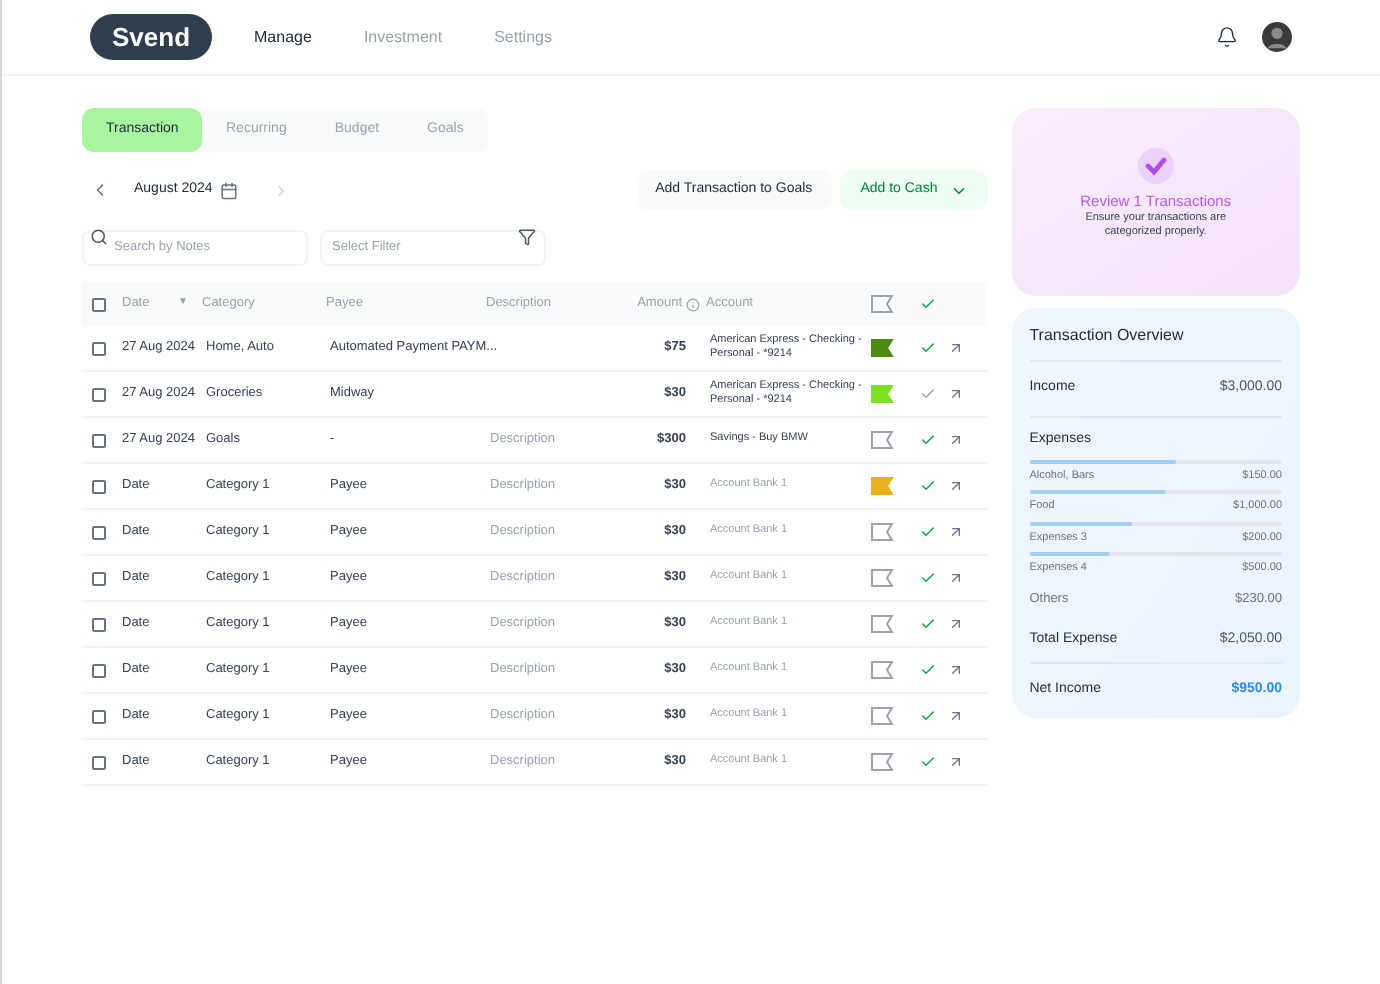  I want to click on info-icon, so click(693, 304).